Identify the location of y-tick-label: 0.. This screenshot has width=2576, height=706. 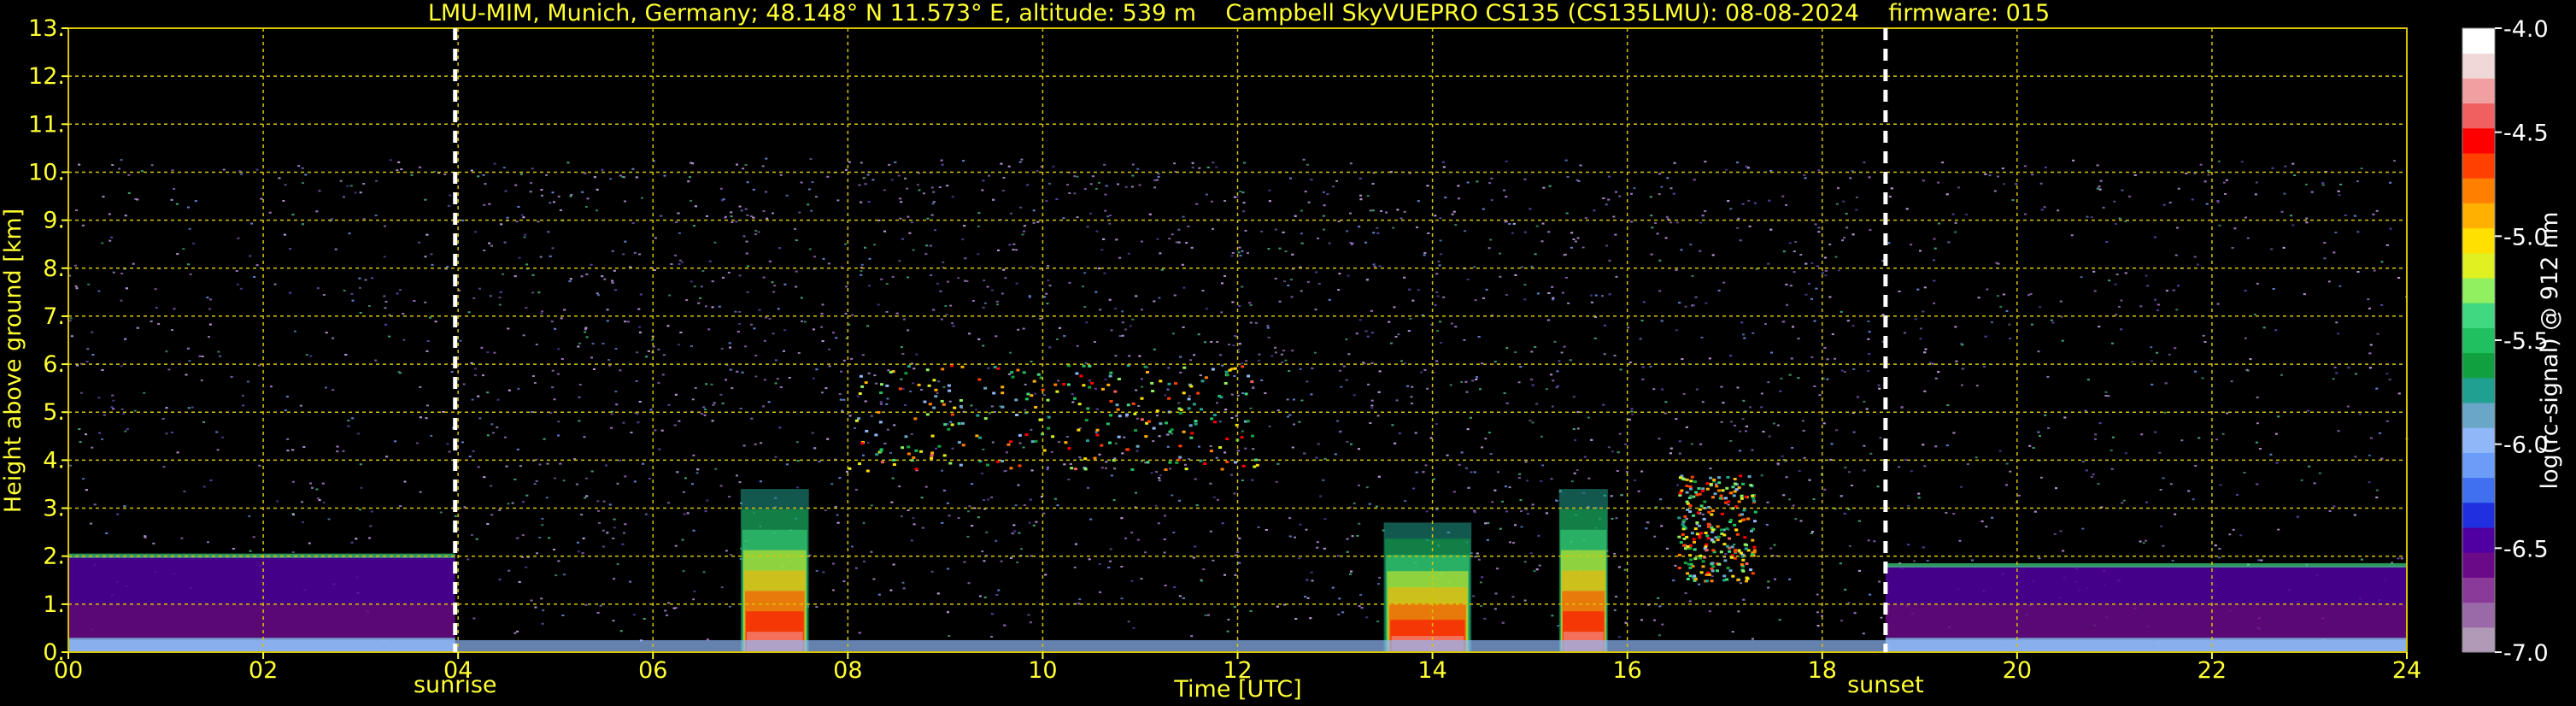
(54, 652).